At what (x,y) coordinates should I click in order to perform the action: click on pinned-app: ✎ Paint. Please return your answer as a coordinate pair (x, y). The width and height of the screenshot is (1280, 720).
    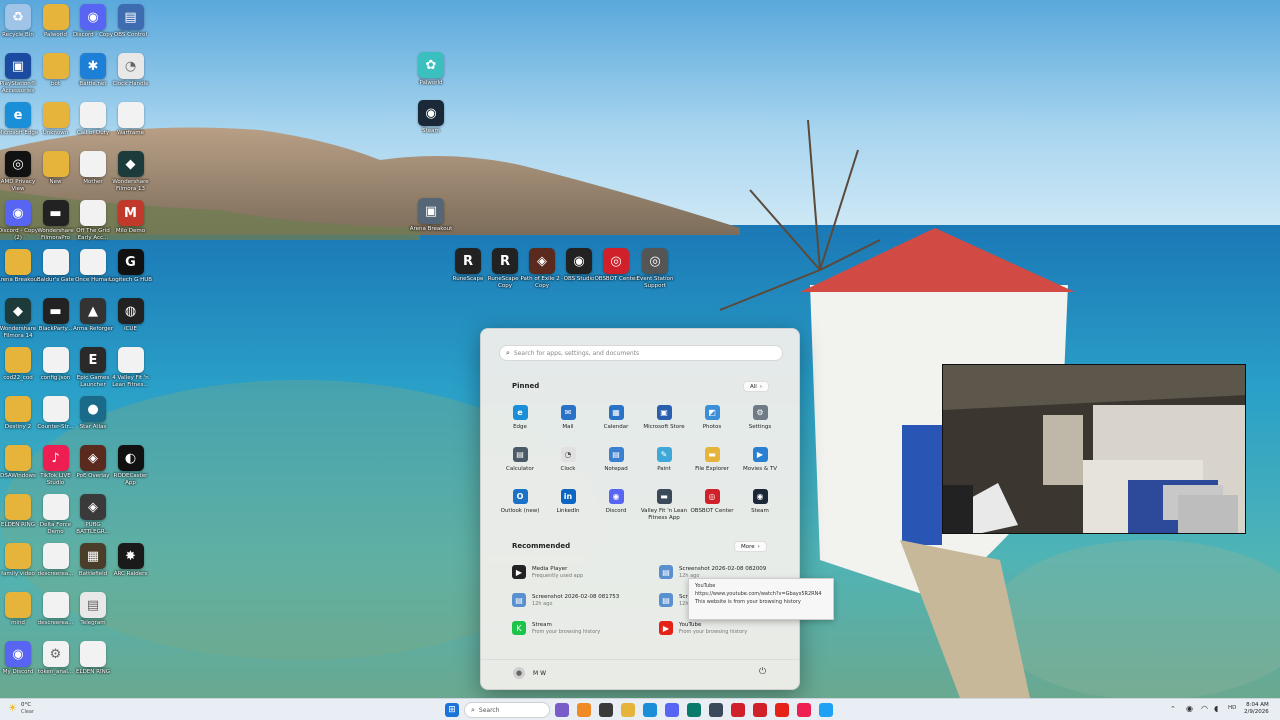
    Looking at the image, I should click on (664, 460).